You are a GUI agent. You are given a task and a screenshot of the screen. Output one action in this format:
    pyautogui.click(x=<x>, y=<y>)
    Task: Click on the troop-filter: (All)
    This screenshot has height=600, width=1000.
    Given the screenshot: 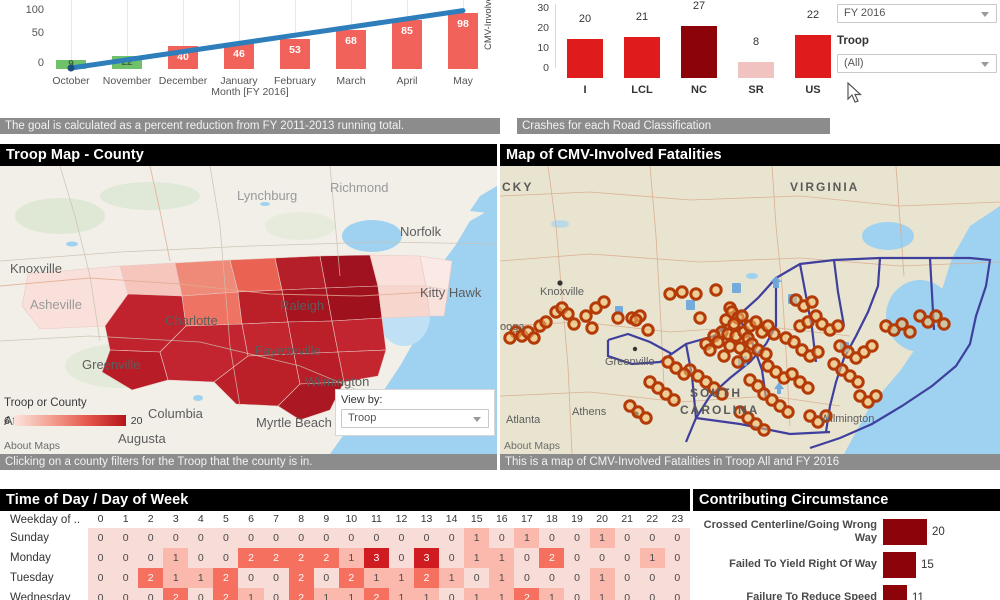 What is the action you would take?
    pyautogui.click(x=917, y=63)
    